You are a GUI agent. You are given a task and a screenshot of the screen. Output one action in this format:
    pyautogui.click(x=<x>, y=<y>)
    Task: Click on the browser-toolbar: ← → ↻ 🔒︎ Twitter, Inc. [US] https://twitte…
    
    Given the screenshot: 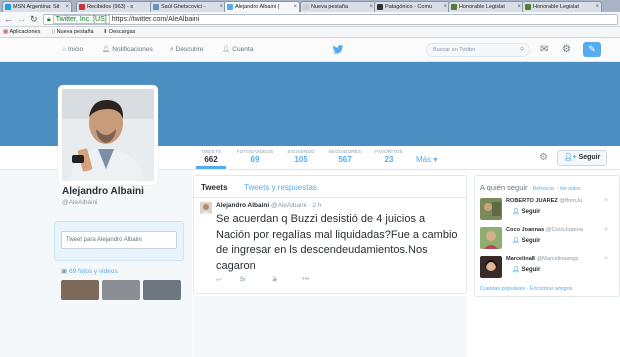 What is the action you would take?
    pyautogui.click(x=310, y=19)
    